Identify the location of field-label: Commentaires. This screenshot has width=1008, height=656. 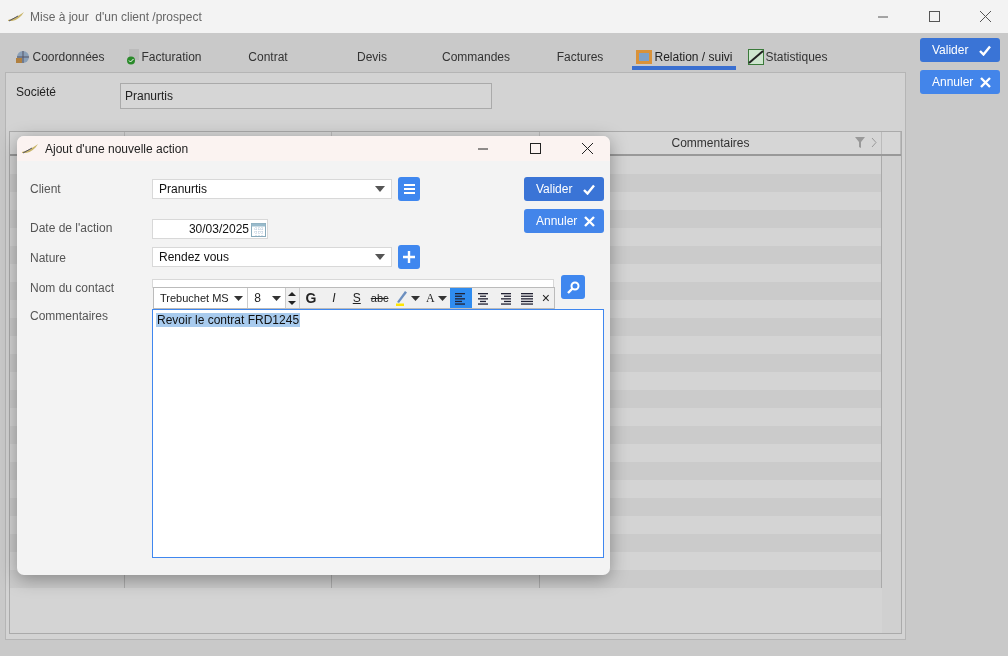
(70, 317).